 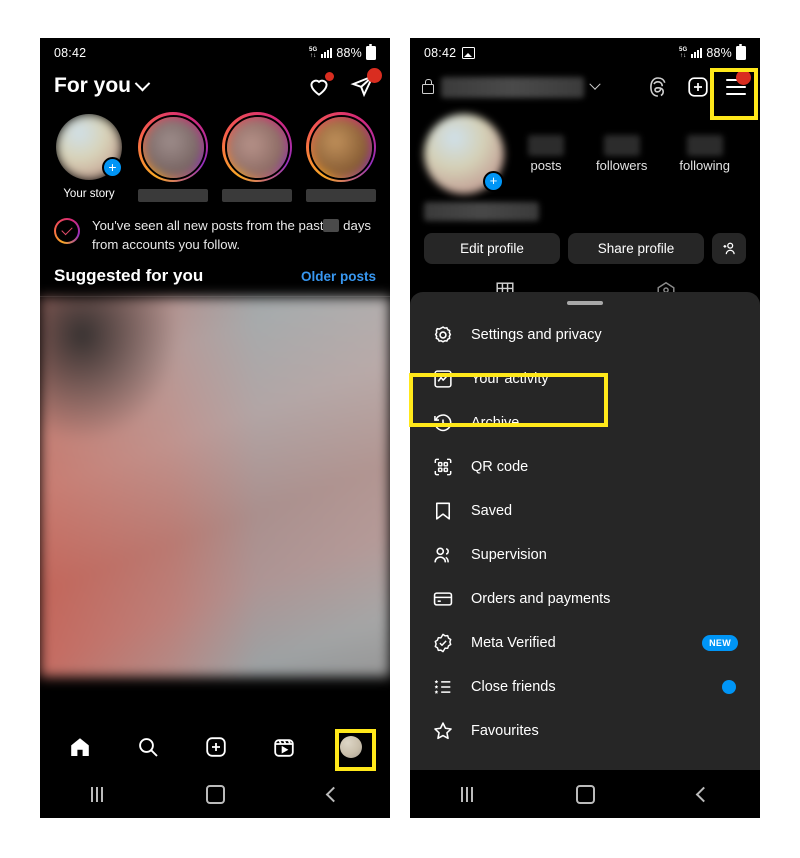 What do you see at coordinates (585, 423) in the screenshot?
I see `menu-item-archive: Archive` at bounding box center [585, 423].